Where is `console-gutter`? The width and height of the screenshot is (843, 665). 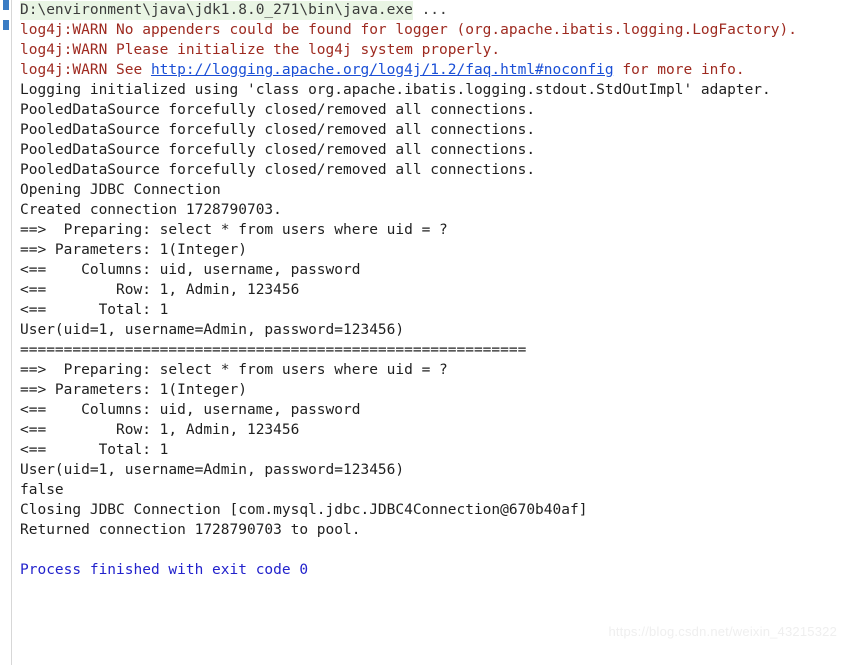 console-gutter is located at coordinates (6, 332).